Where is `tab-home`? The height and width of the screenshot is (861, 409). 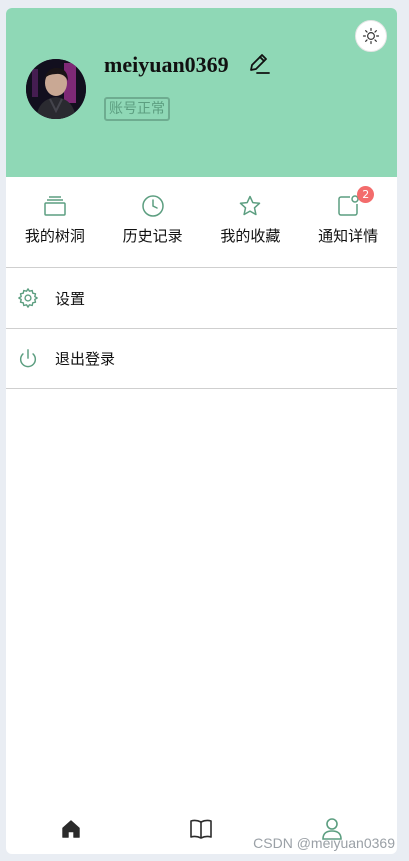
tab-home is located at coordinates (71, 829).